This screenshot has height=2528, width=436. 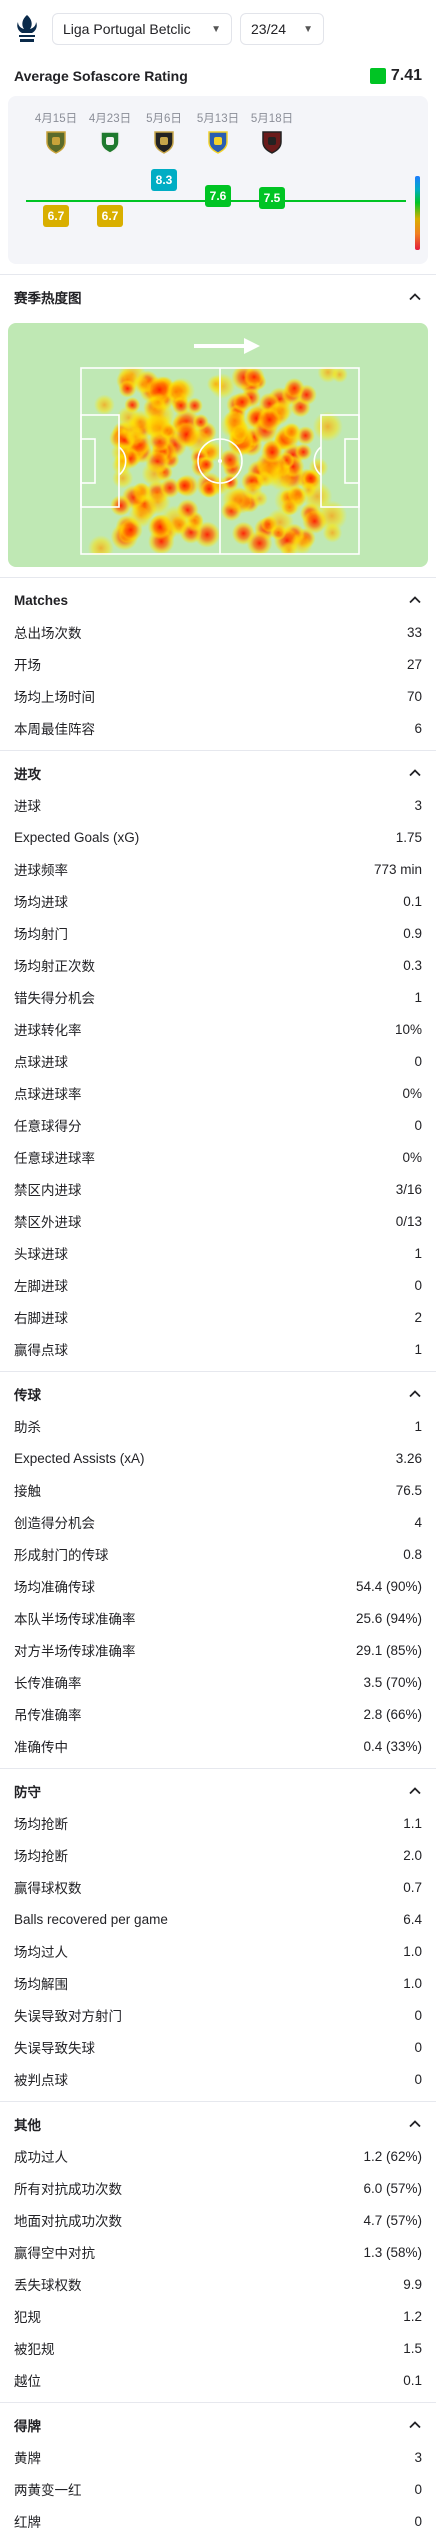 What do you see at coordinates (218, 2348) in the screenshot?
I see `stat-row: 被犯规 1.5` at bounding box center [218, 2348].